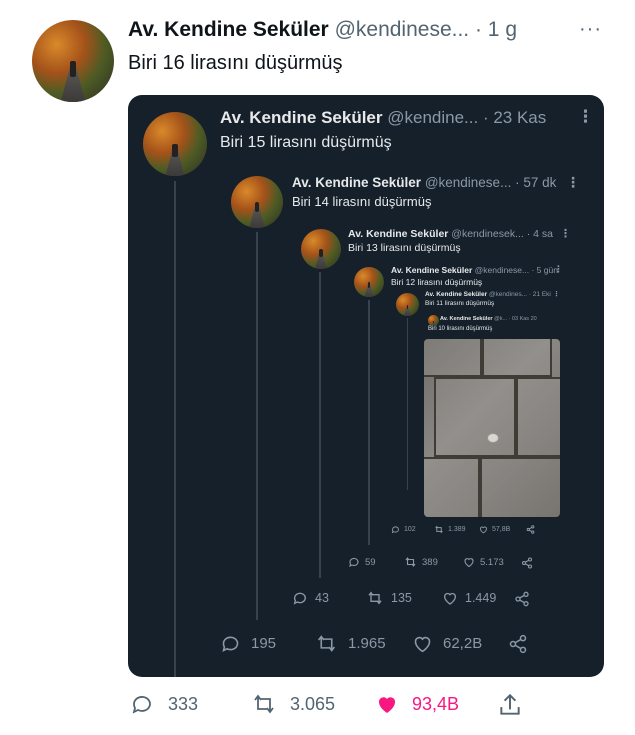 This screenshot has height=735, width=635. I want to click on like-count: 57,8B, so click(501, 529).